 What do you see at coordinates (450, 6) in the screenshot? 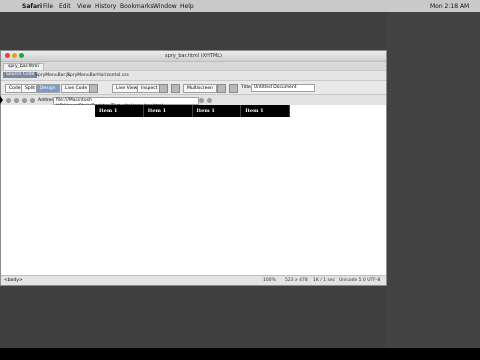
I see `clock: Mon 2:18 AM` at bounding box center [450, 6].